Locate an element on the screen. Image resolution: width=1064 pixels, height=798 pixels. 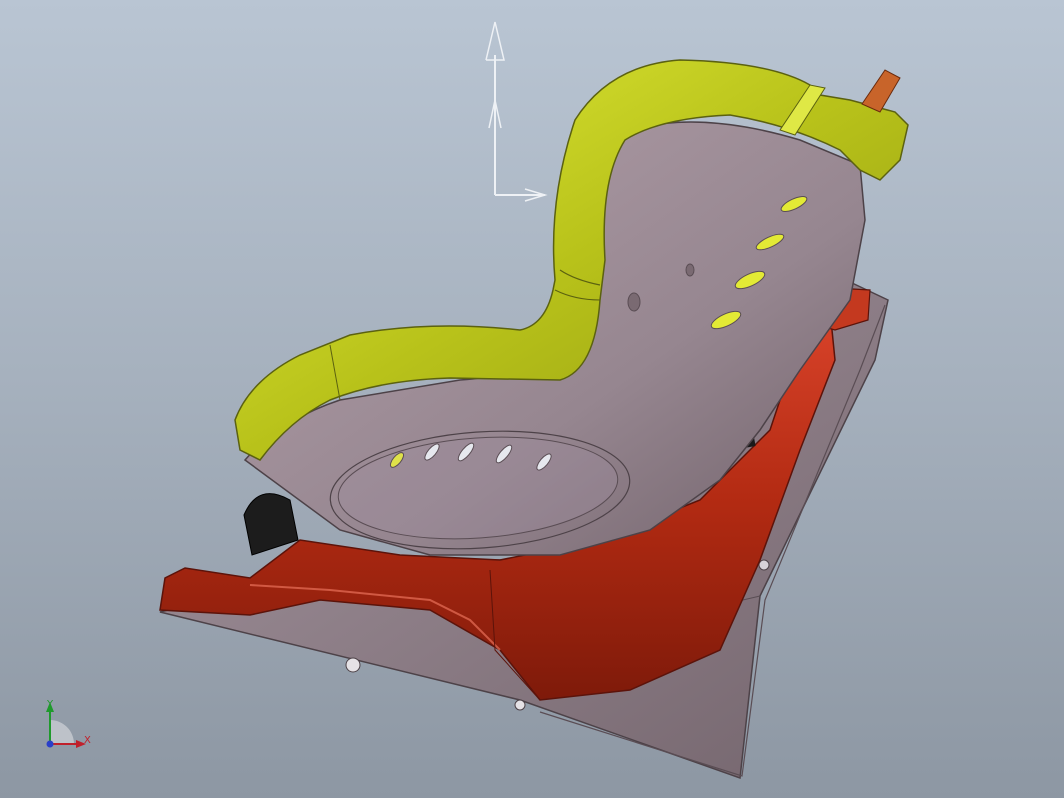
view-triad: X Y is located at coordinates (69, 726).